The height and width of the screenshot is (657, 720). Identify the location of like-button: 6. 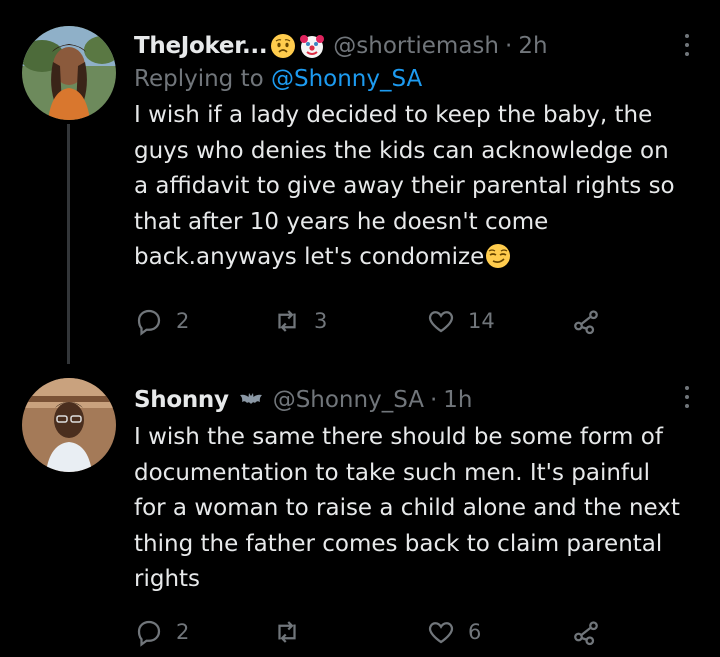
(453, 632).